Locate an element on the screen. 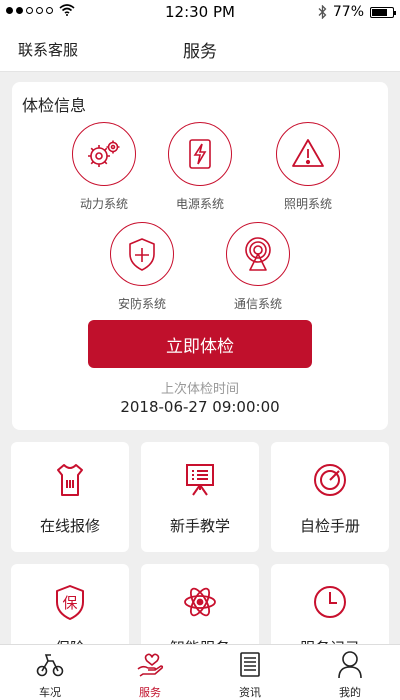 This screenshot has width=400, height=700. gears-icon is located at coordinates (104, 154).